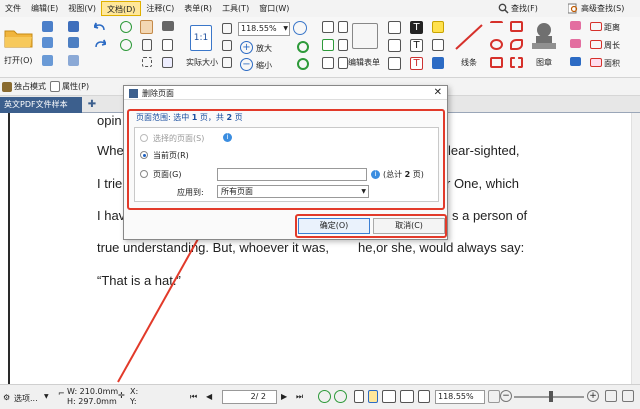 The width and height of the screenshot is (640, 409). Describe the element at coordinates (133, 93) in the screenshot. I see `app-icon` at that location.